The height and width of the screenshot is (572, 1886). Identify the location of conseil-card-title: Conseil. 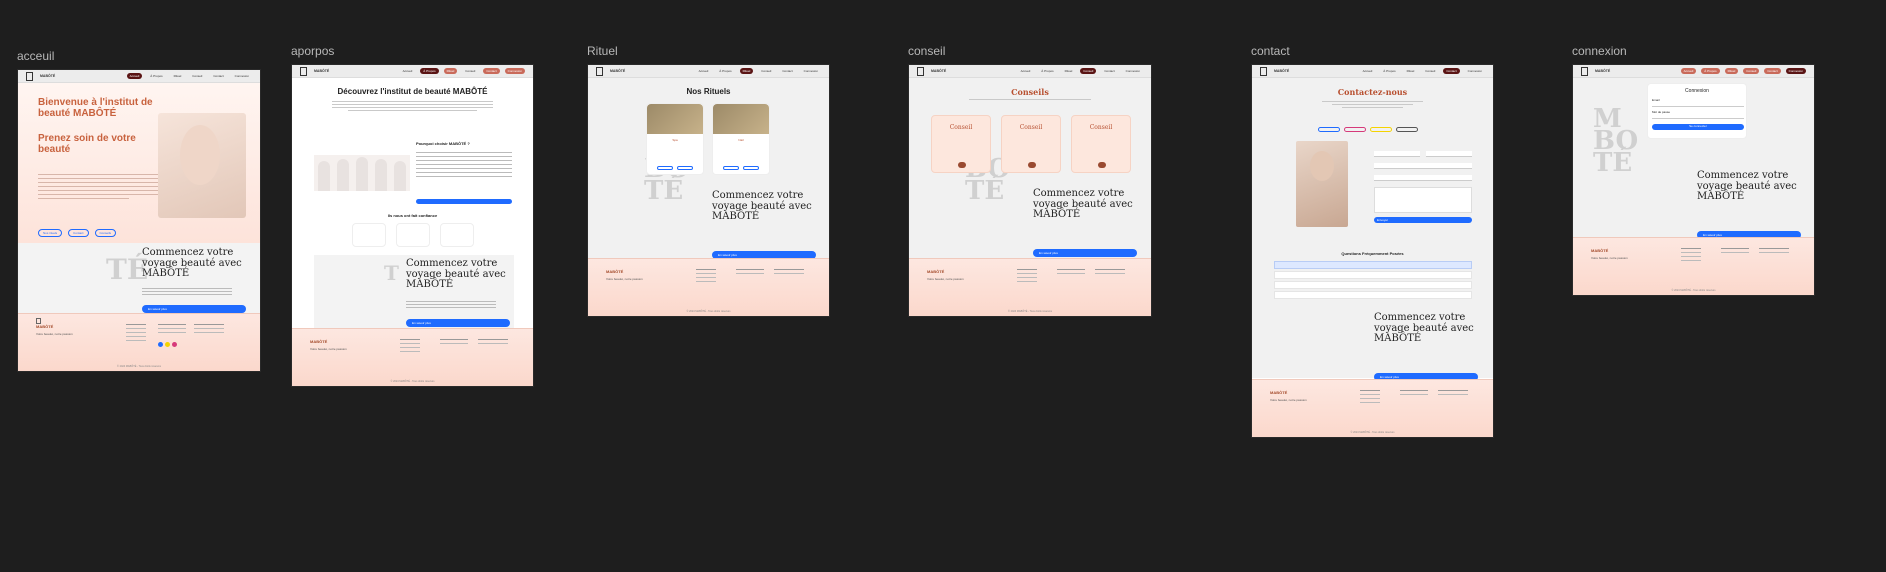
(961, 127).